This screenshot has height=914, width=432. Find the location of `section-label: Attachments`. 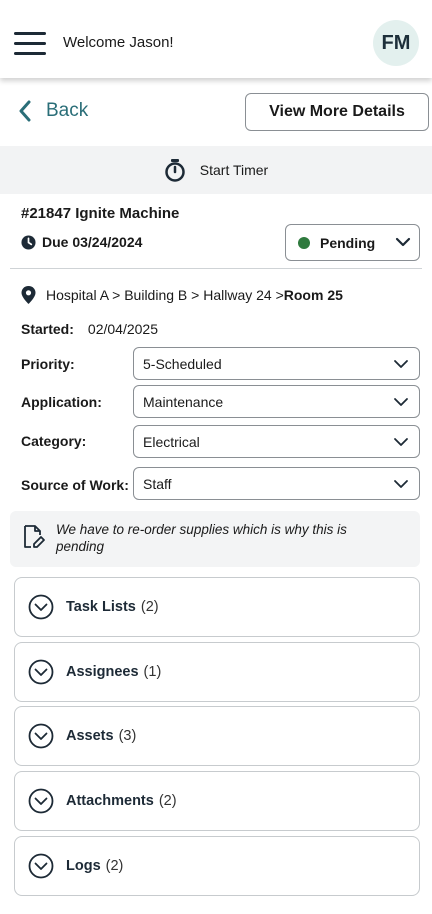

section-label: Attachments is located at coordinates (110, 801).